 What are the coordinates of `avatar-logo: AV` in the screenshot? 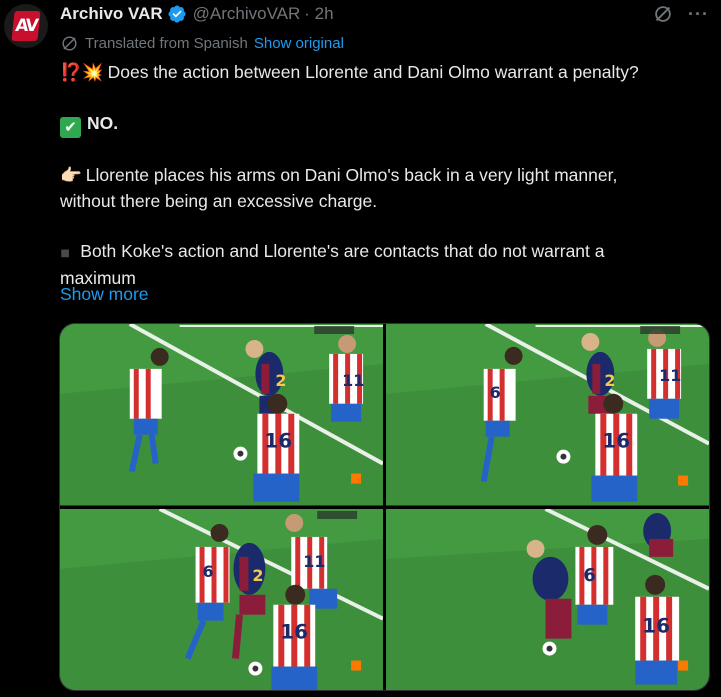 It's located at (26, 26).